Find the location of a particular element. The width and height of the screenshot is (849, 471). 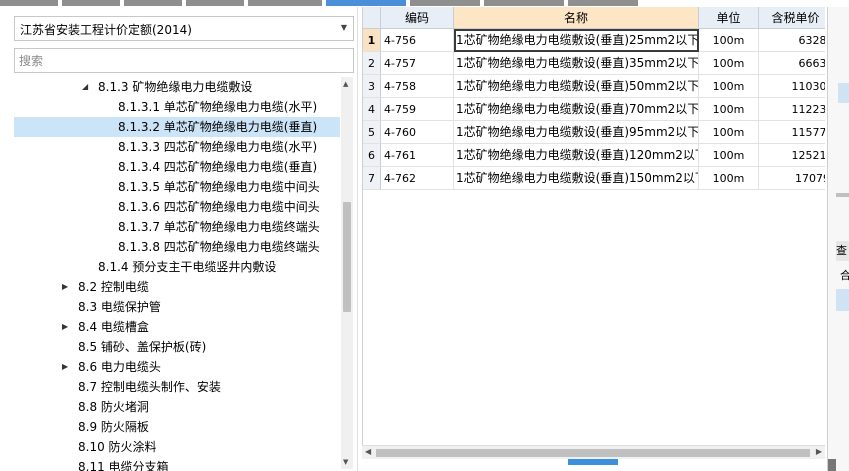

tree-node: 8.1.3.7 单芯矿物绝缘电力电缆终端头 is located at coordinates (177, 227).